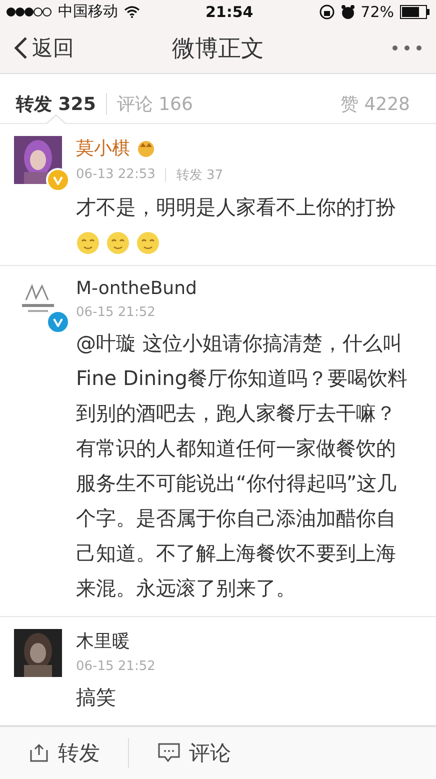 The height and width of the screenshot is (779, 436). What do you see at coordinates (88, 12) in the screenshot?
I see `carrier-name: 中国移动` at bounding box center [88, 12].